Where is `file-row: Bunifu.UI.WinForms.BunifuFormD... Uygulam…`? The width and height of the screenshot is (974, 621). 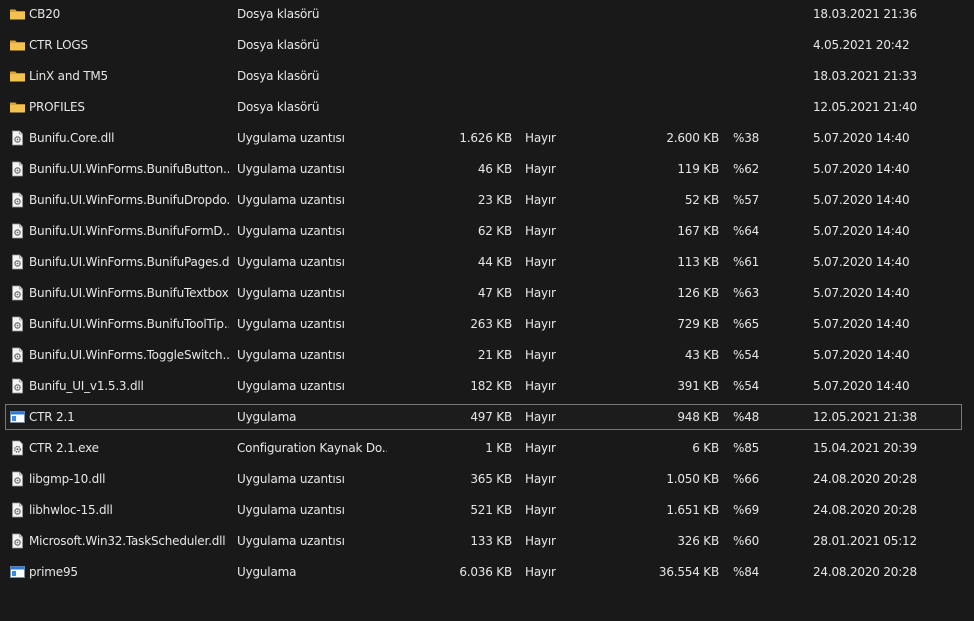 file-row: Bunifu.UI.WinForms.BunifuFormD... Uygulam… is located at coordinates (483, 231).